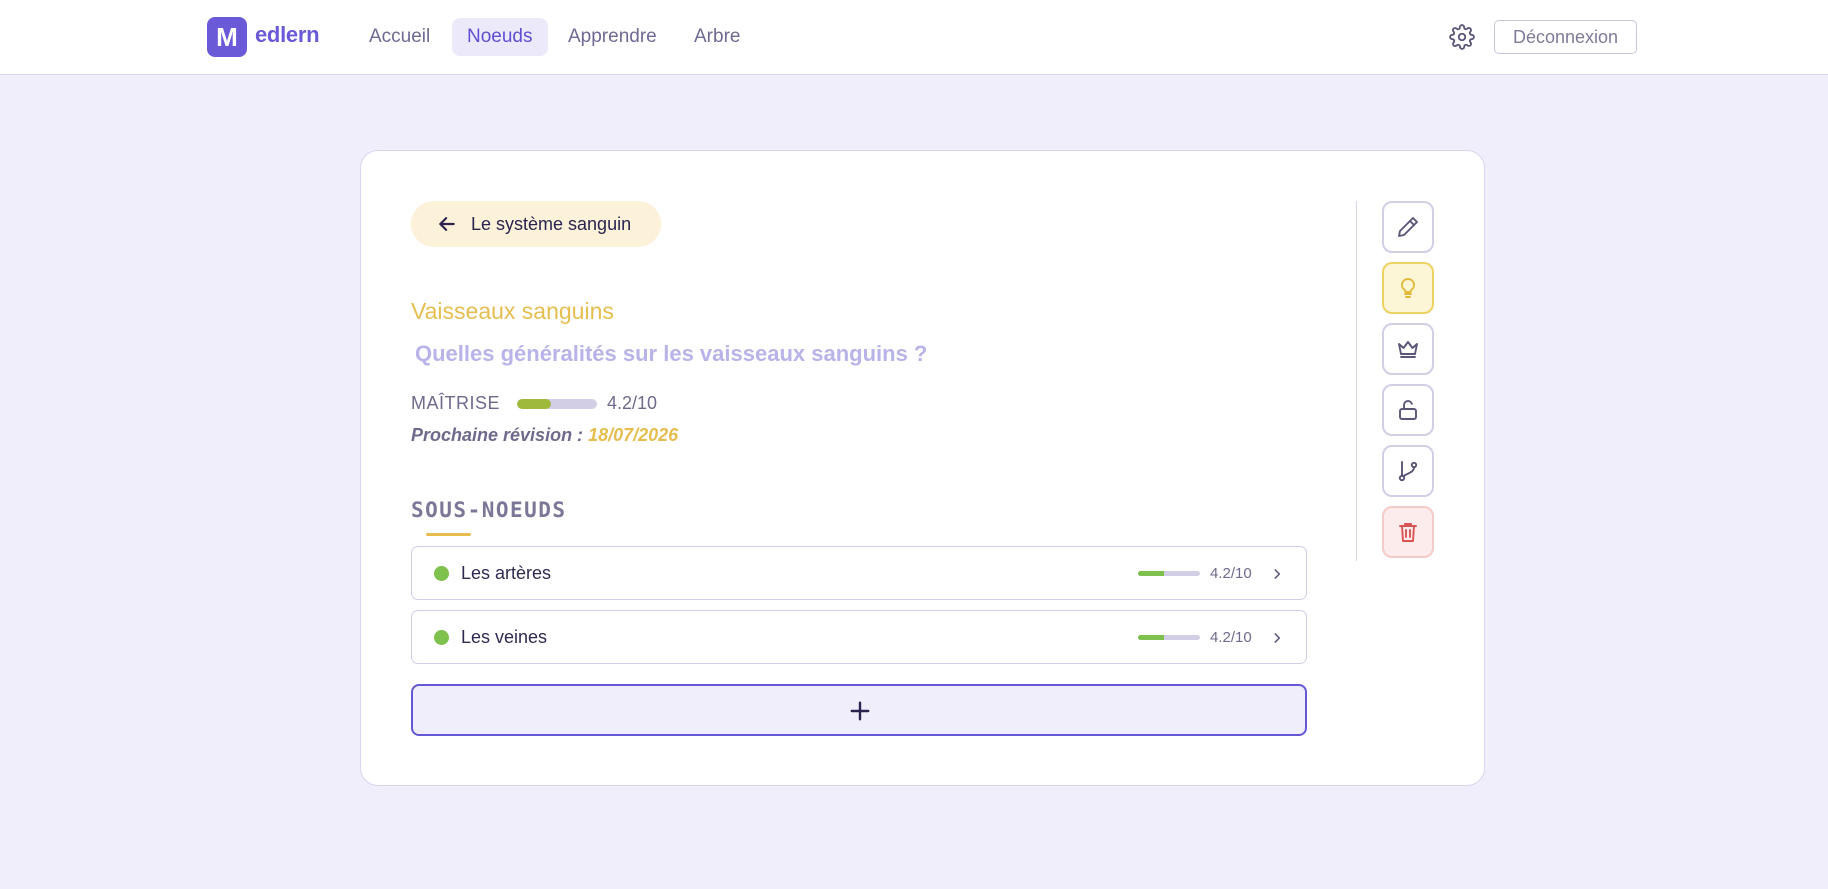 This screenshot has height=889, width=1828. I want to click on node-title: Vaisseaux sanguins, so click(512, 311).